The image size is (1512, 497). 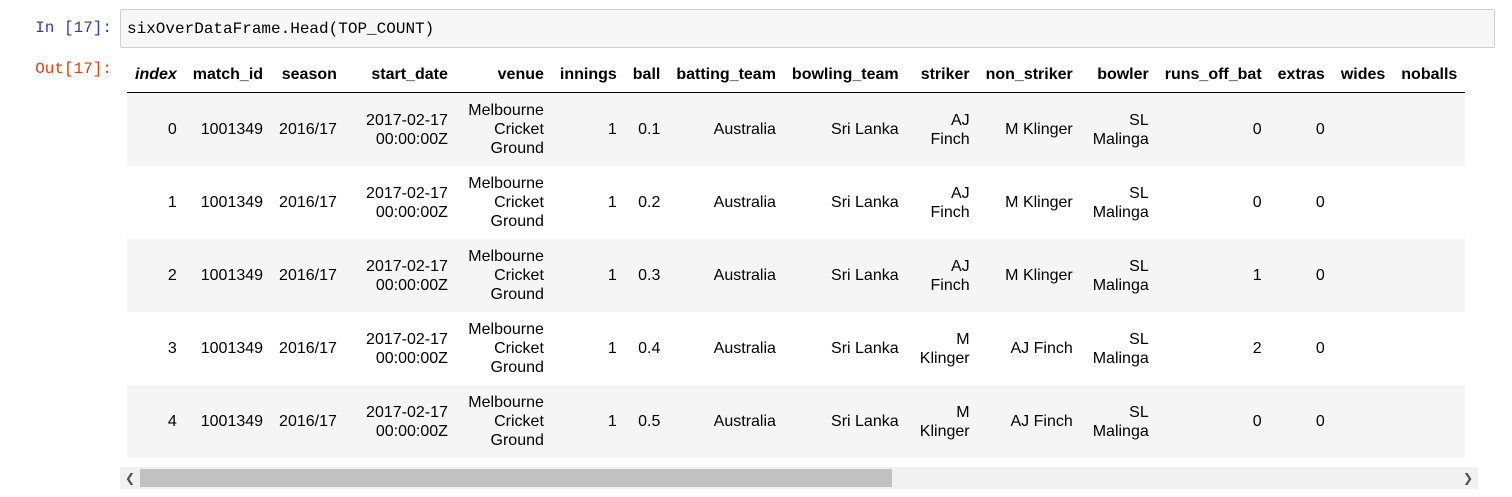 I want to click on column-header-noballs: noballs, so click(x=1429, y=75).